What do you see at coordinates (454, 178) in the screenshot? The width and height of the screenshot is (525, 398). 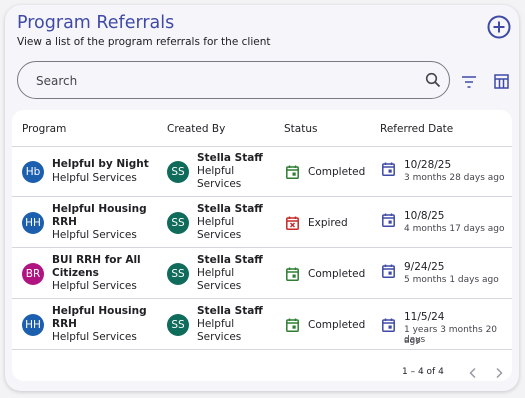 I see `referred-relative: 3 months 28 days ago` at bounding box center [454, 178].